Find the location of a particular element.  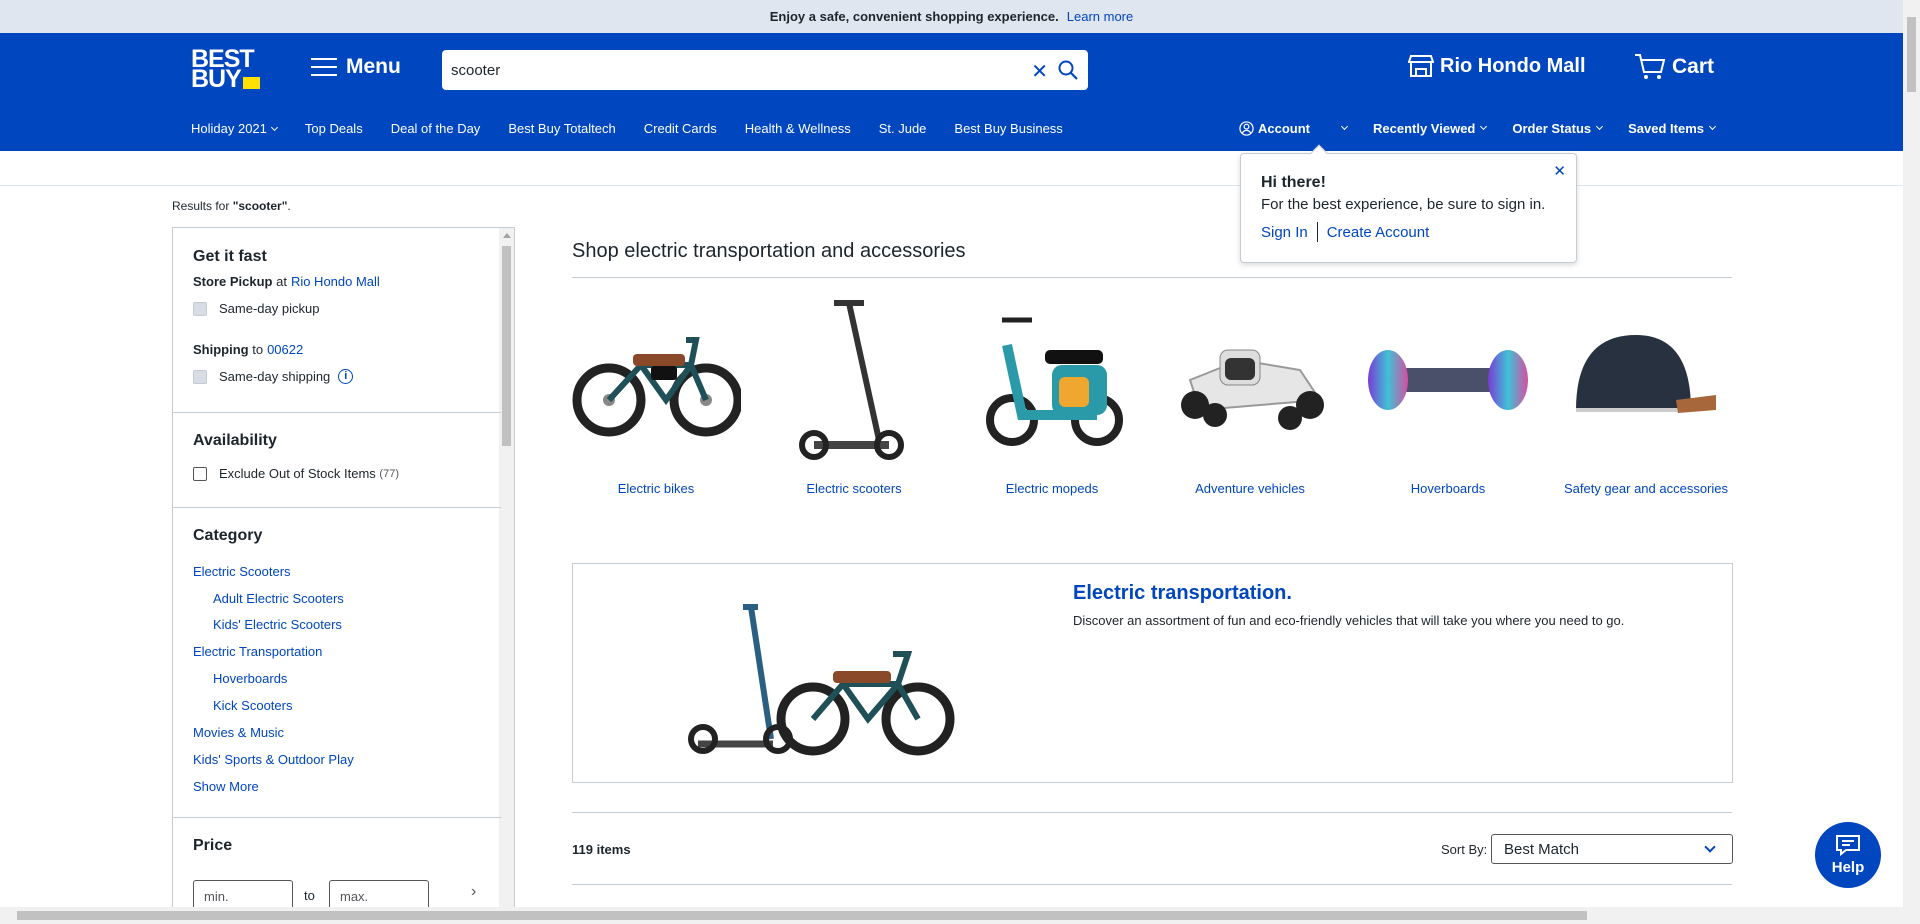

store-locator: Rio Hondo Mall is located at coordinates (1497, 66).